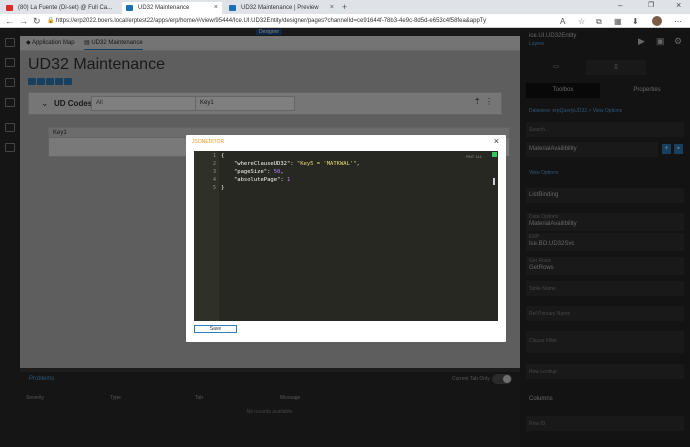 This screenshot has height=447, width=690. What do you see at coordinates (51, 21) in the screenshot?
I see `lock-icon: 🔒` at bounding box center [51, 21].